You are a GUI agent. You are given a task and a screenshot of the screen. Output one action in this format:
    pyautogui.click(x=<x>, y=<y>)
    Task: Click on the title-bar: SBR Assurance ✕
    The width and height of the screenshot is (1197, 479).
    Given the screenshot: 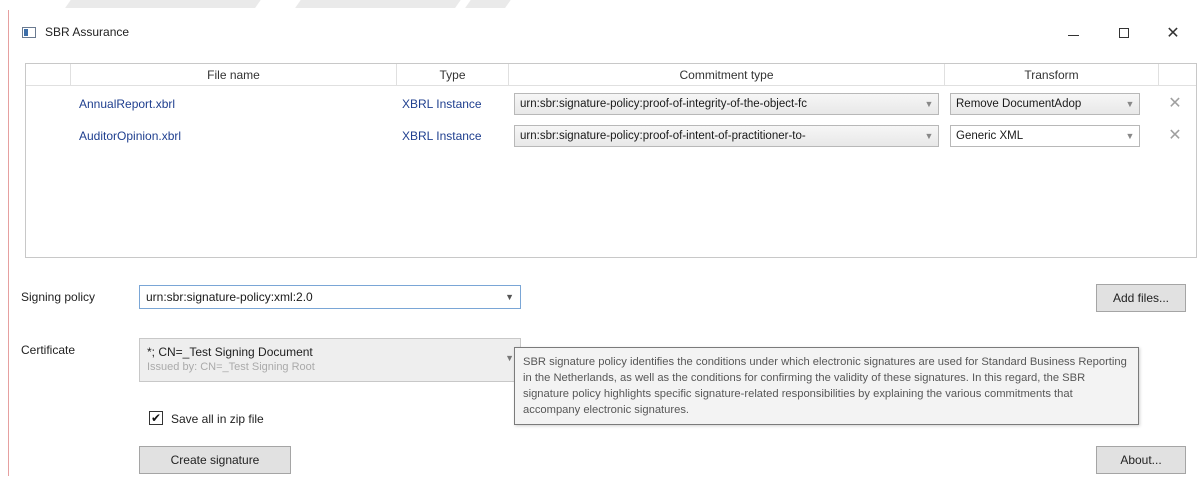 What is the action you would take?
    pyautogui.click(x=601, y=30)
    